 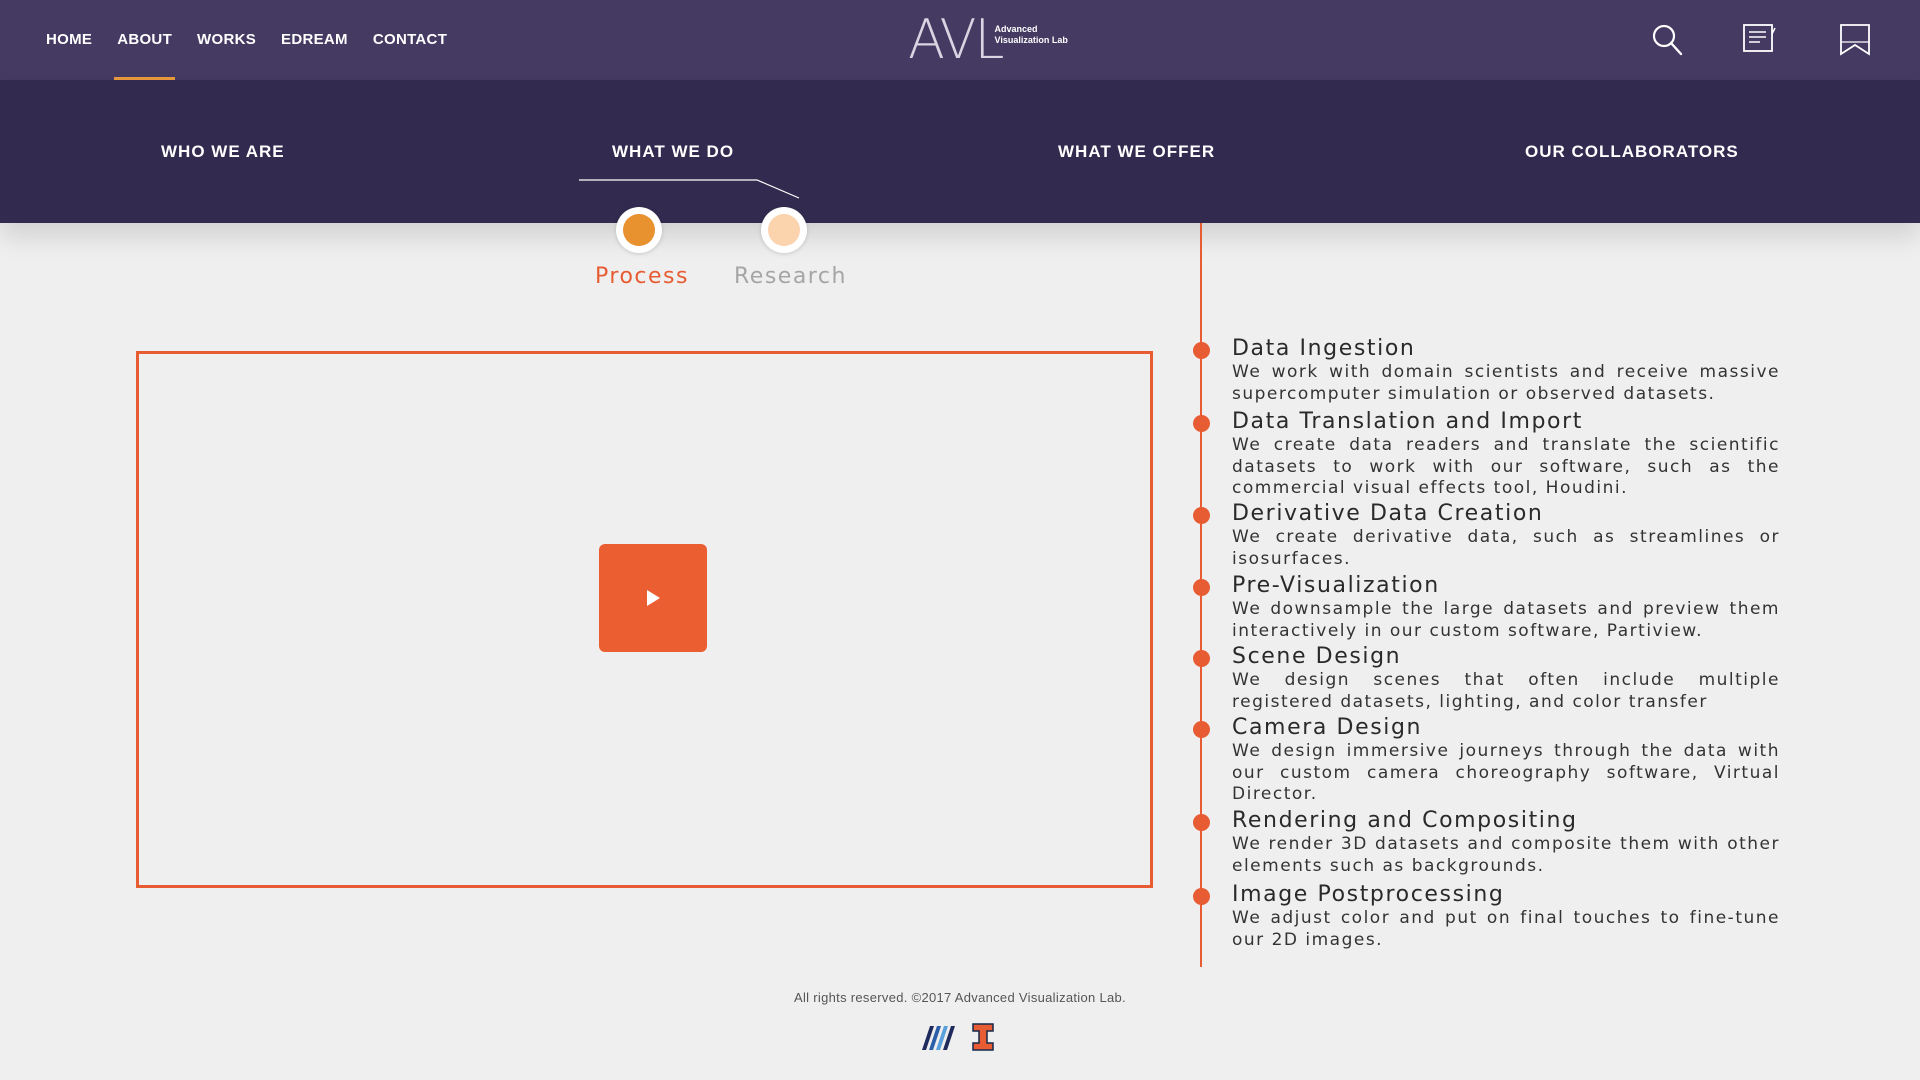 I want to click on tab-our-collaborators: OUR COLLABORATORS, so click(x=1632, y=152).